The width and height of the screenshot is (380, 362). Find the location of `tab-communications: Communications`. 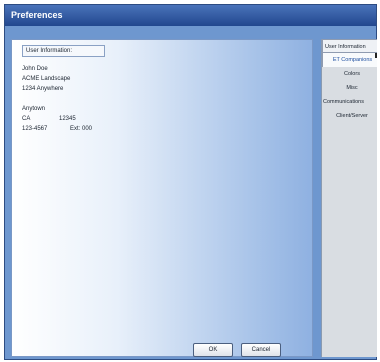

tab-communications: Communications is located at coordinates (349, 102).